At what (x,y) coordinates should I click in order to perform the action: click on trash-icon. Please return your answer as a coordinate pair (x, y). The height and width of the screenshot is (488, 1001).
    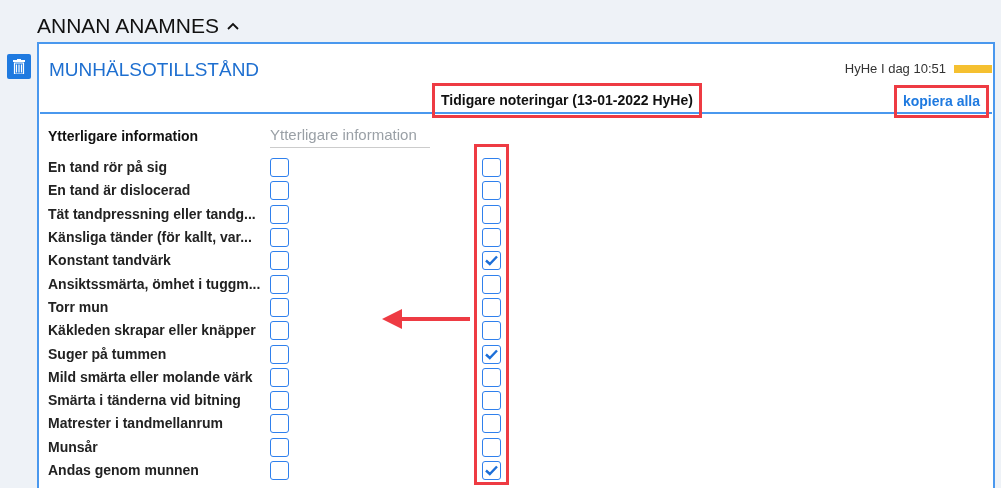
    Looking at the image, I should click on (18, 66).